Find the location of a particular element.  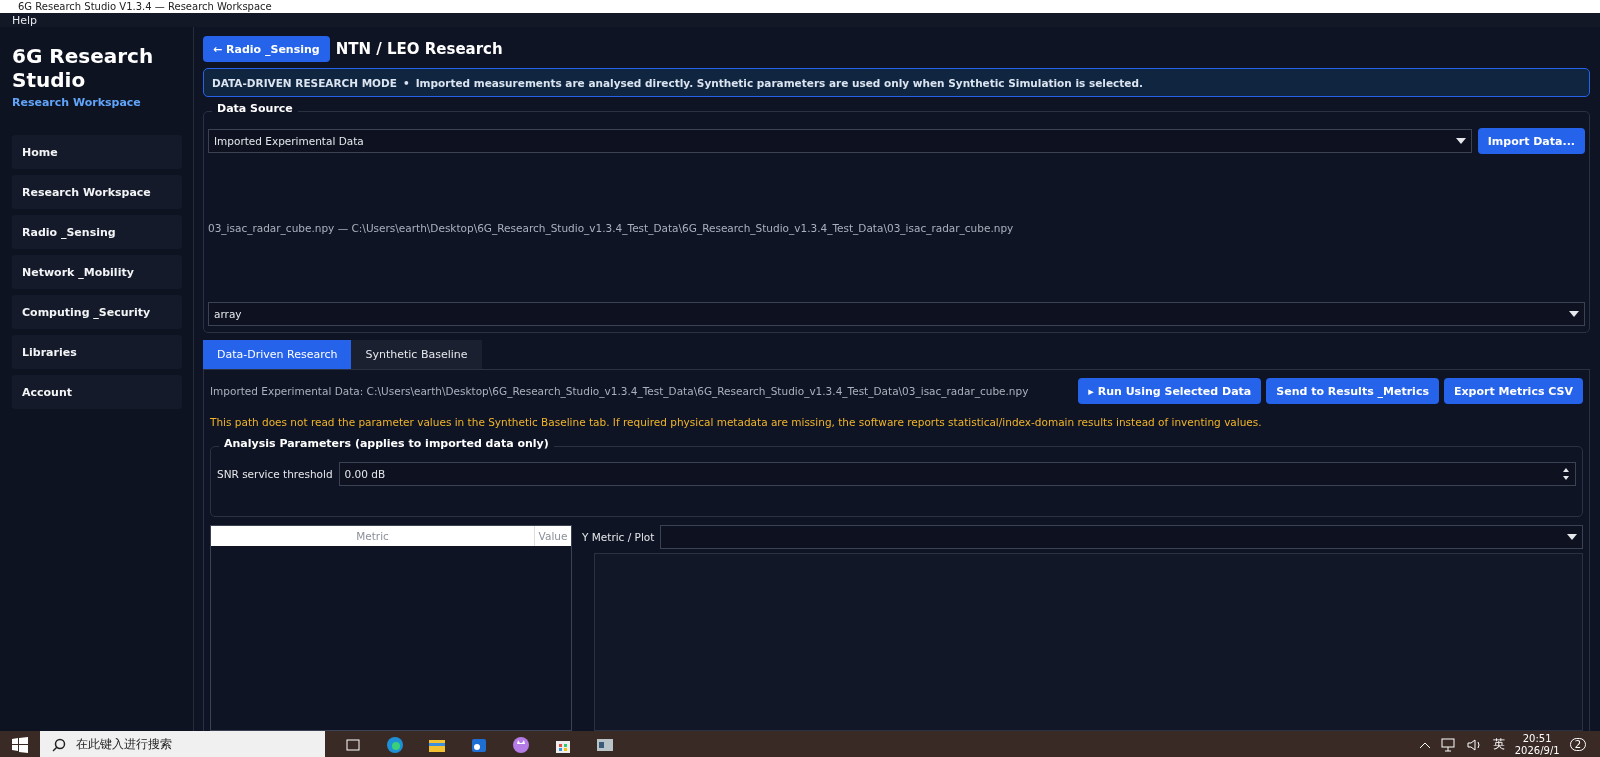

data-path-label: Imported Experimental Data: C:\Users\earth\Desktop\6G_Research_Studio_v1.3.4_Test_Data\6G_Research_Studio_v1.3.4_Test_Data\03_isac_radar_cube.npy is located at coordinates (619, 391).